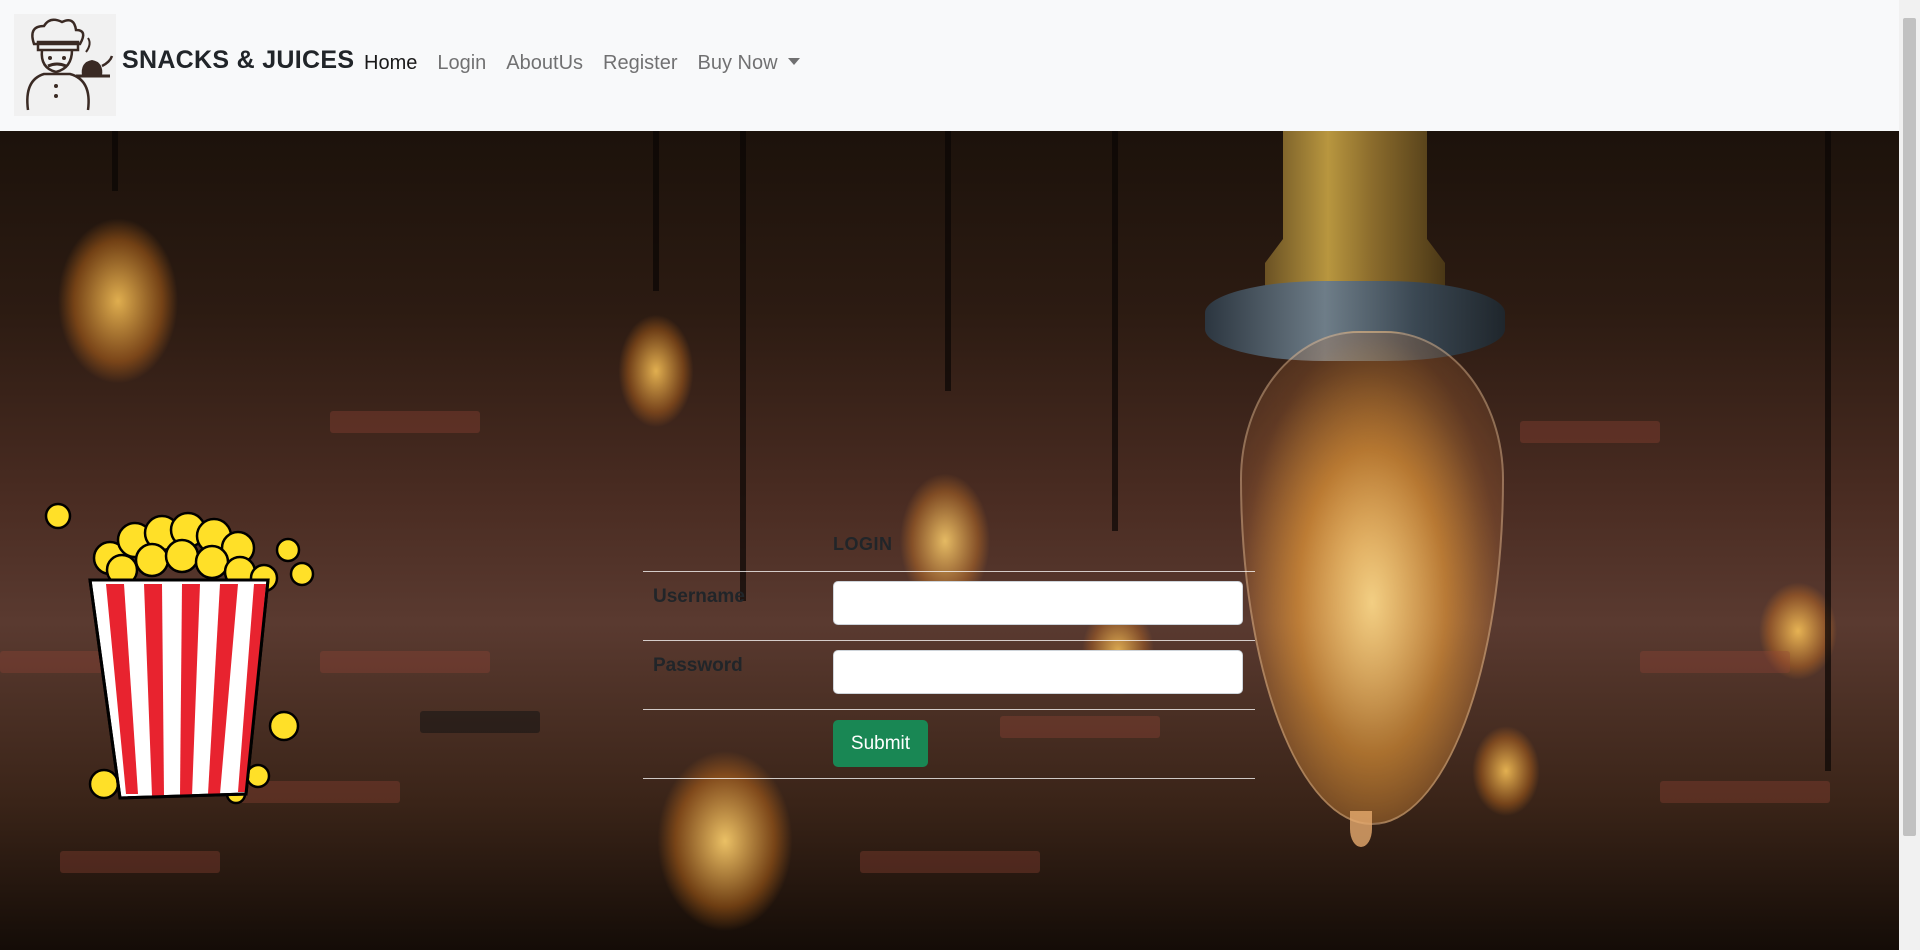 The height and width of the screenshot is (950, 1920). Describe the element at coordinates (65, 65) in the screenshot. I see `chef-logo-icon` at that location.